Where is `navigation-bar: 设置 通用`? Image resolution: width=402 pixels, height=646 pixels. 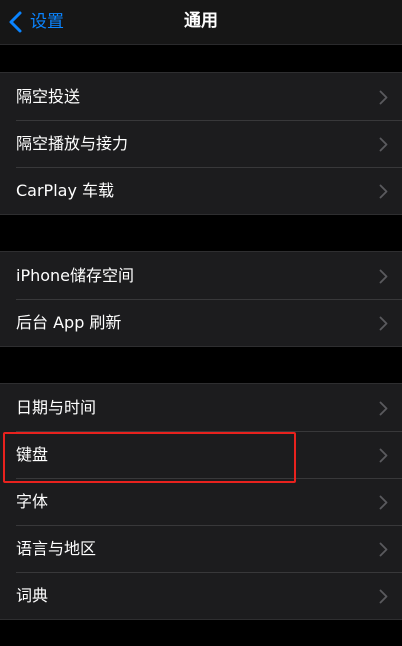
navigation-bar: 设置 通用 is located at coordinates (201, 22).